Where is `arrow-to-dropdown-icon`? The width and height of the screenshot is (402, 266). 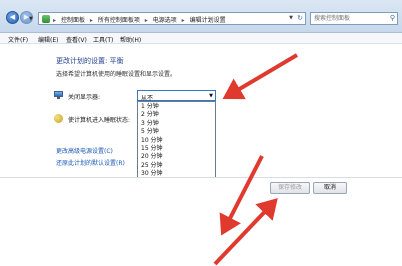 arrow-to-dropdown-icon is located at coordinates (260, 76).